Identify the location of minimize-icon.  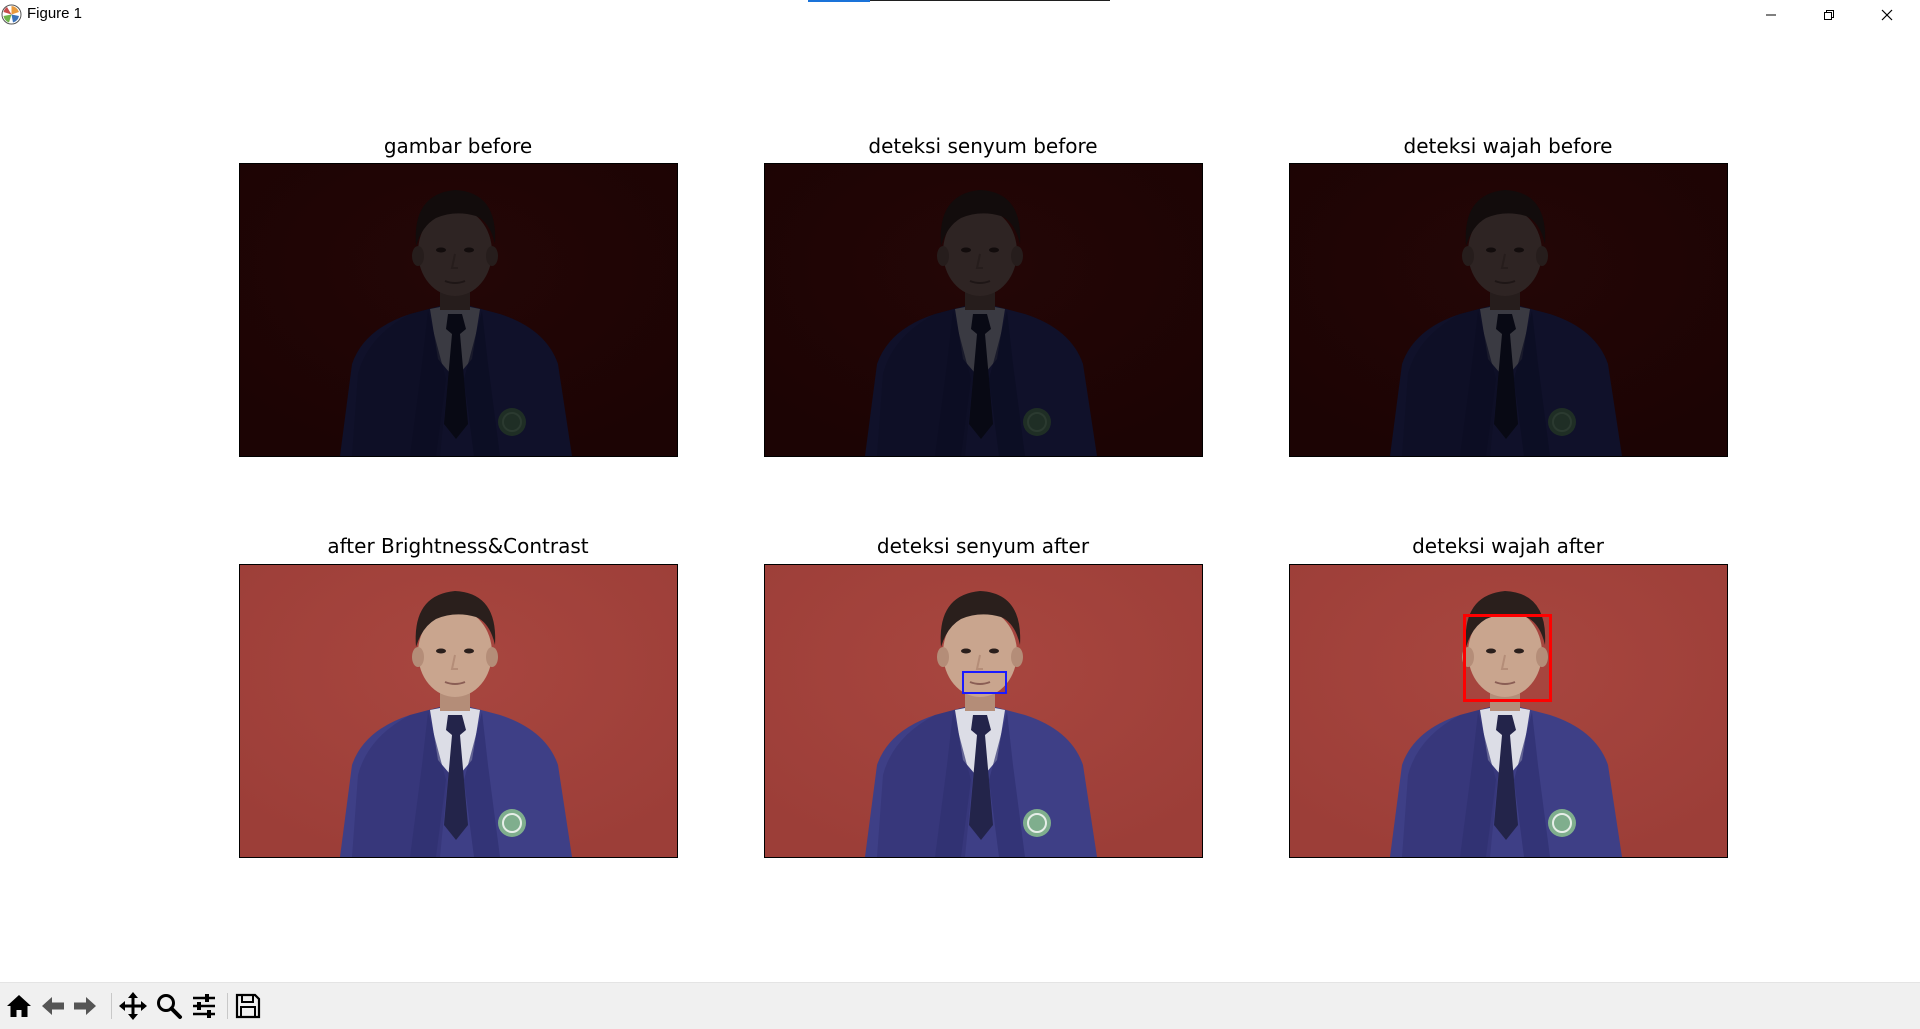
(1771, 15).